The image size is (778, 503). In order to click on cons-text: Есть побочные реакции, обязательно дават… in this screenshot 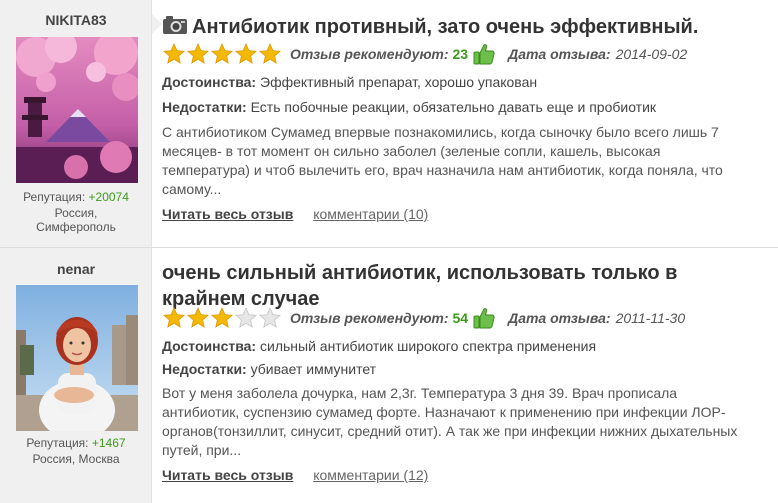, I will do `click(453, 107)`.